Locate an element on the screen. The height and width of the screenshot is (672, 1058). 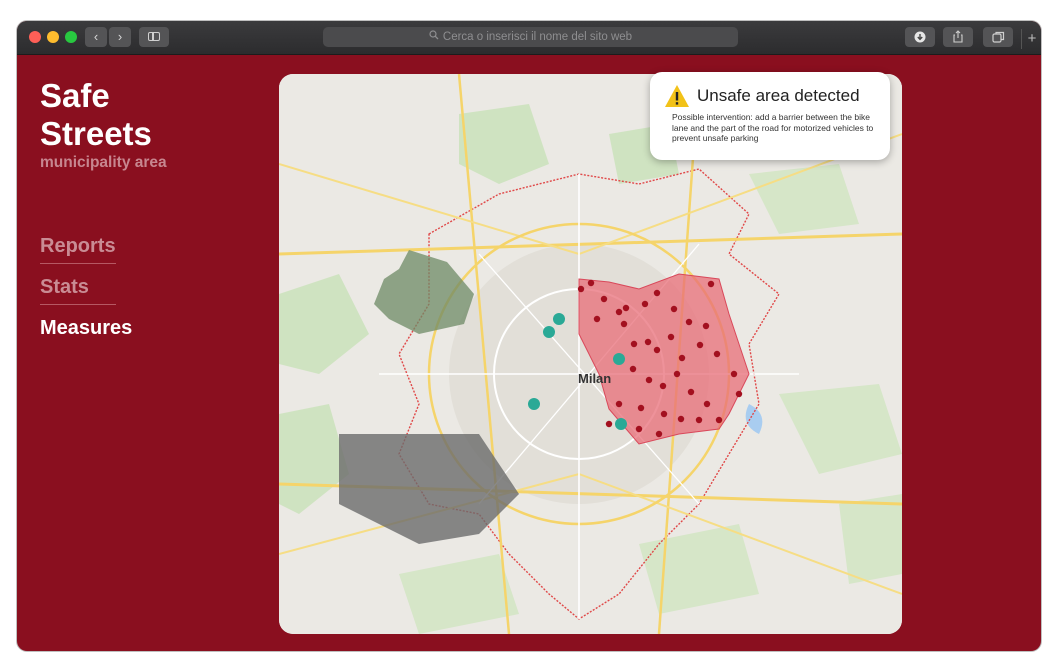
sidebar-icon is located at coordinates (154, 36).